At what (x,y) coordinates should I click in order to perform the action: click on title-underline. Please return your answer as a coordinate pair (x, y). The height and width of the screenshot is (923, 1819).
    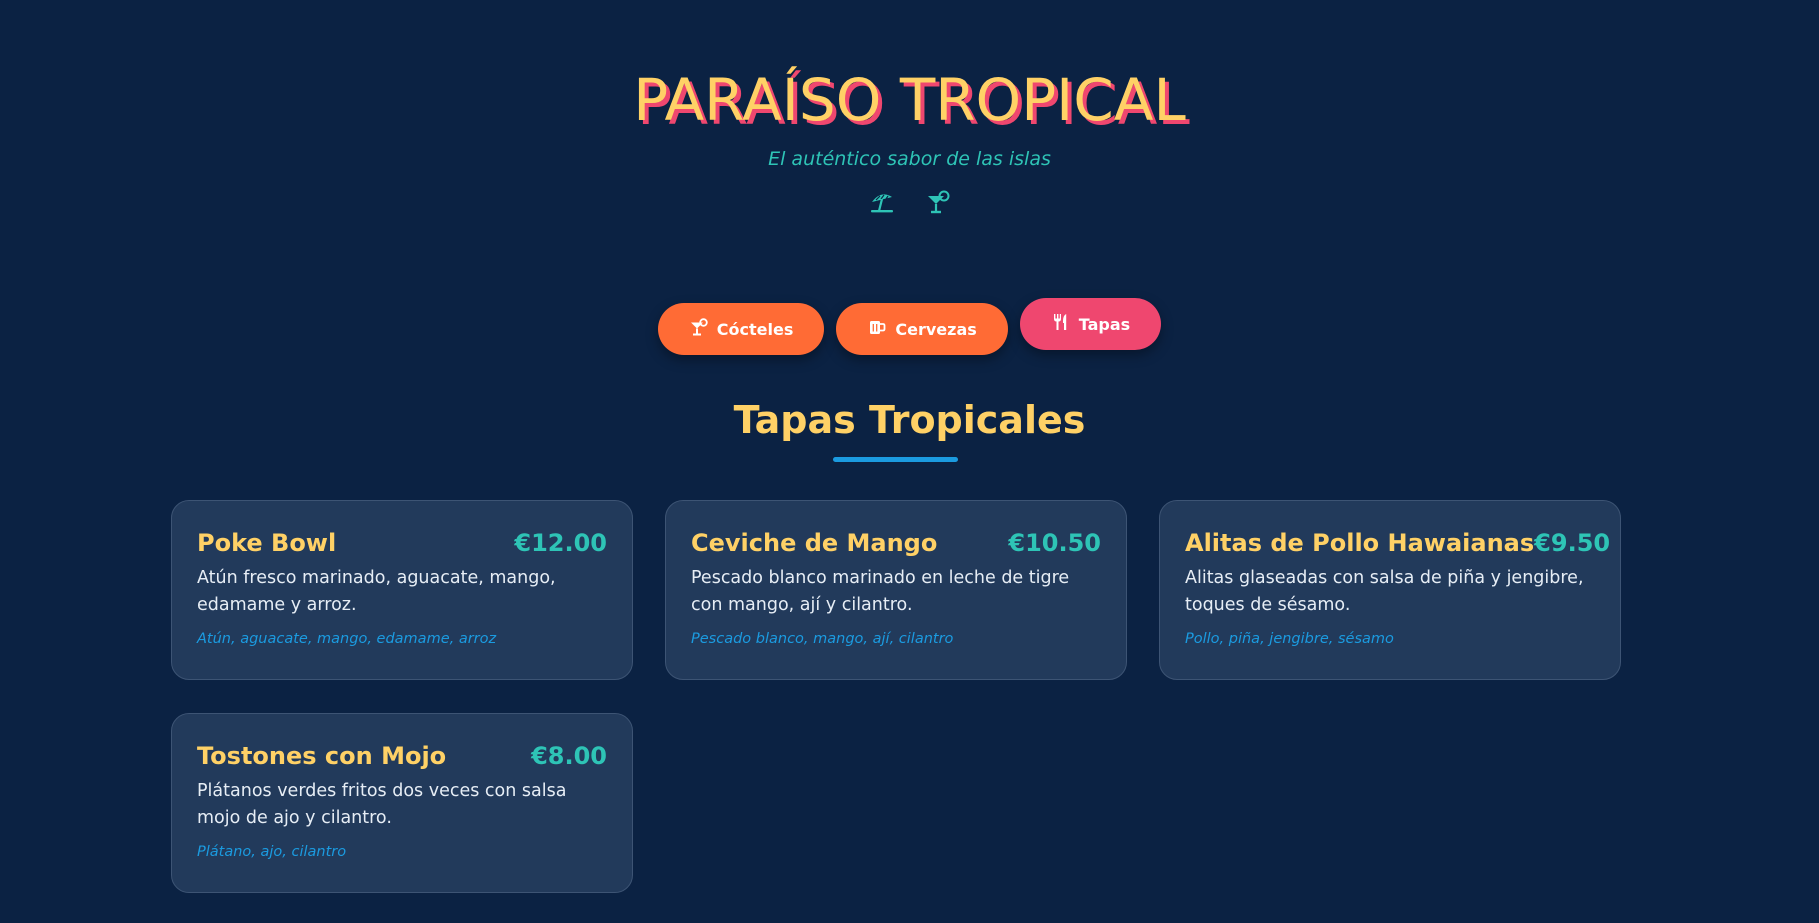
    Looking at the image, I should click on (895, 459).